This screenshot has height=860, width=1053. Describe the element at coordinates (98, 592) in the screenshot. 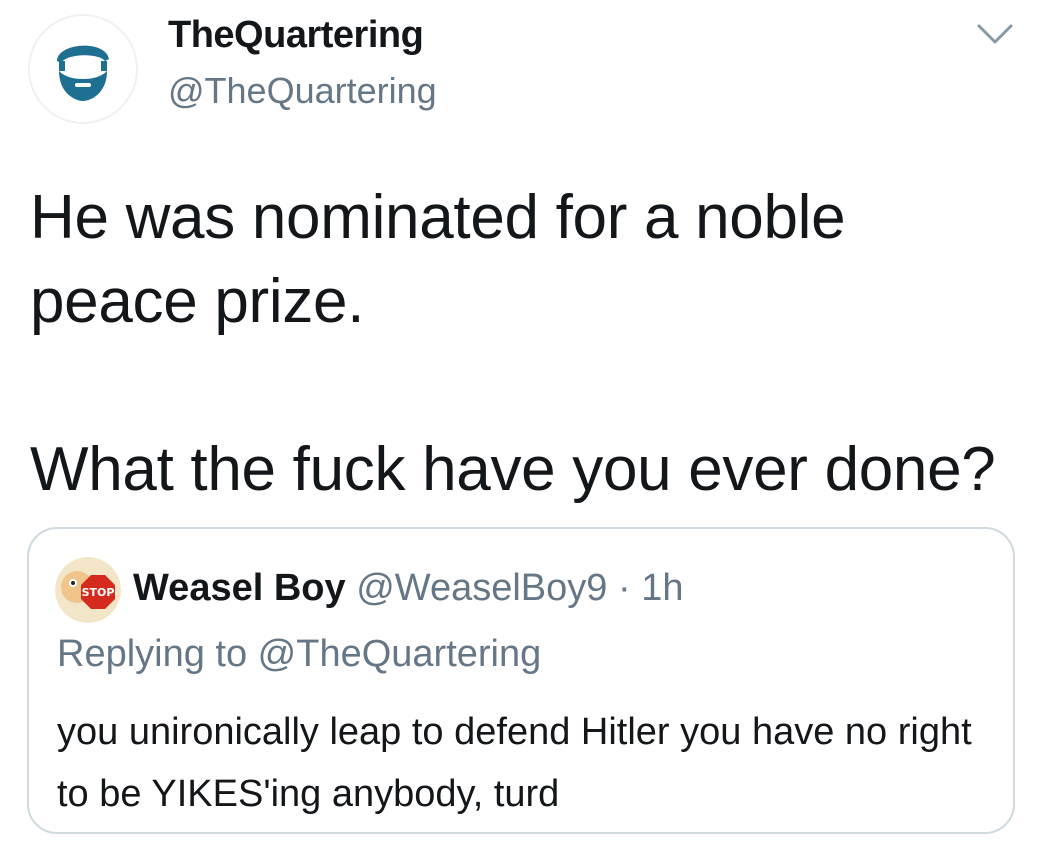

I see `svg-text: STOP` at that location.